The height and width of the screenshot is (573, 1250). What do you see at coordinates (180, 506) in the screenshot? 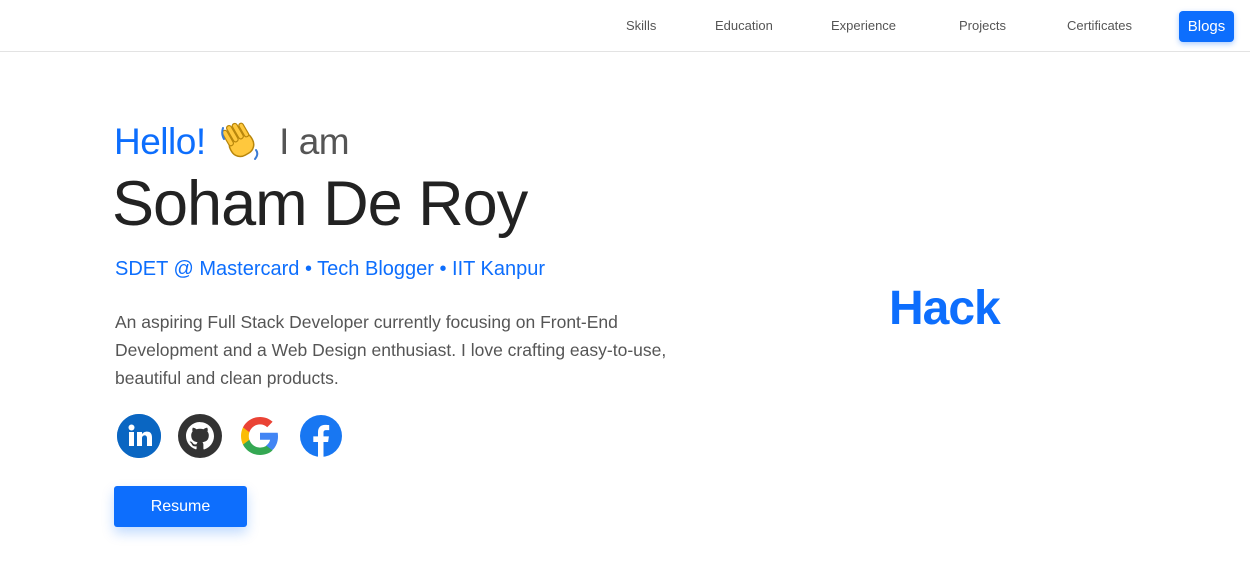
I see `resume-button: Resume` at bounding box center [180, 506].